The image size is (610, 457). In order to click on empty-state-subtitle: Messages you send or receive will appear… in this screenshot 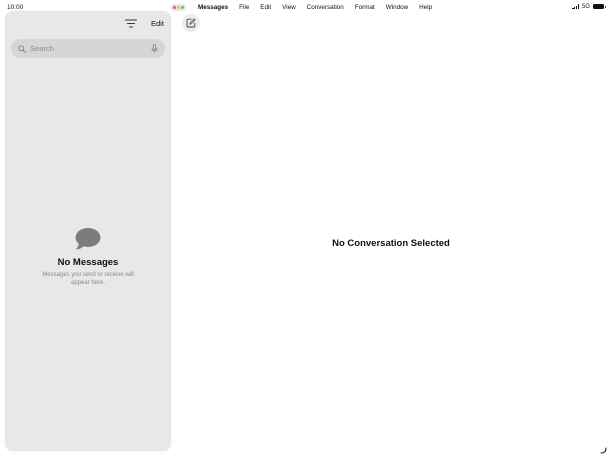, I will do `click(88, 279)`.